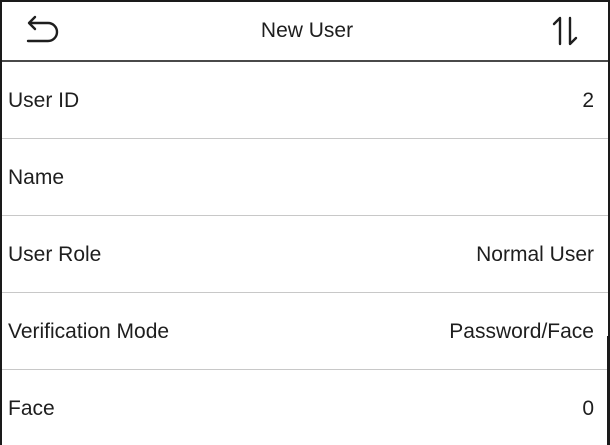 The image size is (610, 445). I want to click on sort-button, so click(566, 31).